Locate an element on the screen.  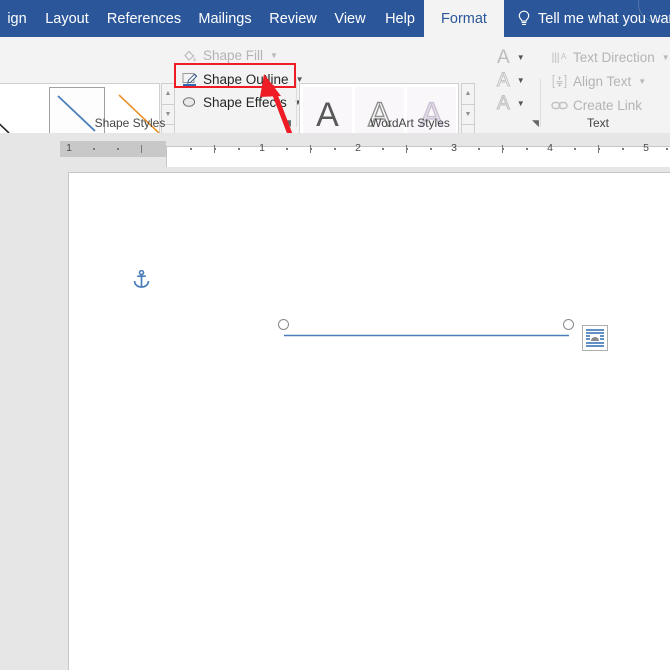
tab-label: ign is located at coordinates (17, 18).